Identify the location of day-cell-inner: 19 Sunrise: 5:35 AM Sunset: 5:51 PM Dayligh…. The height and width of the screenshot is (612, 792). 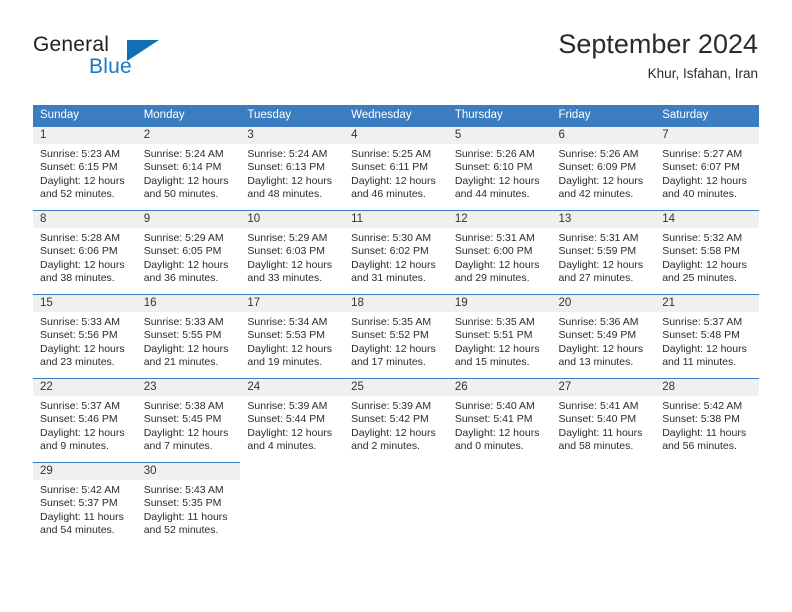
(499, 336).